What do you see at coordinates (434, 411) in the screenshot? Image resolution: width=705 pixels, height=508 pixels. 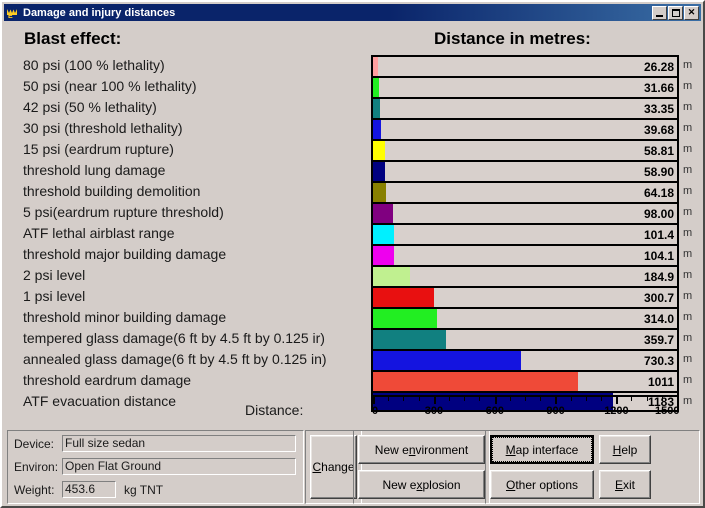 I see `axis-tick-label: 300` at bounding box center [434, 411].